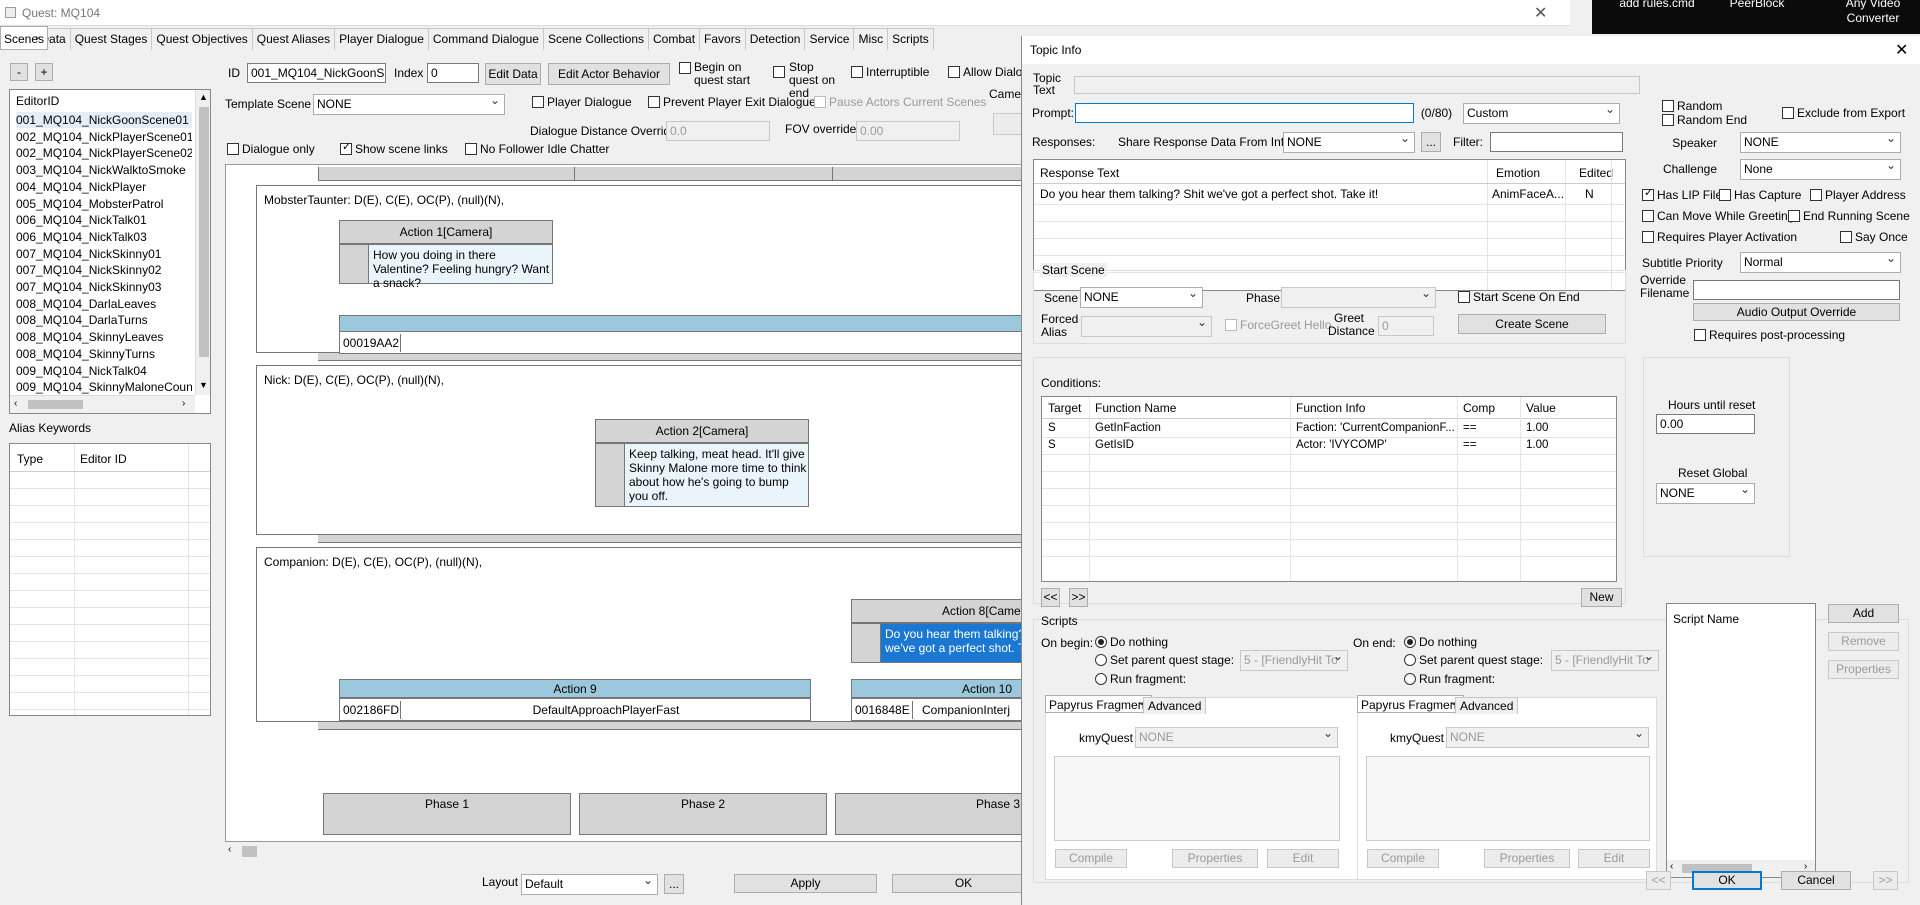  What do you see at coordinates (37, 101) in the screenshot?
I see `scene-list-header: EditorID` at bounding box center [37, 101].